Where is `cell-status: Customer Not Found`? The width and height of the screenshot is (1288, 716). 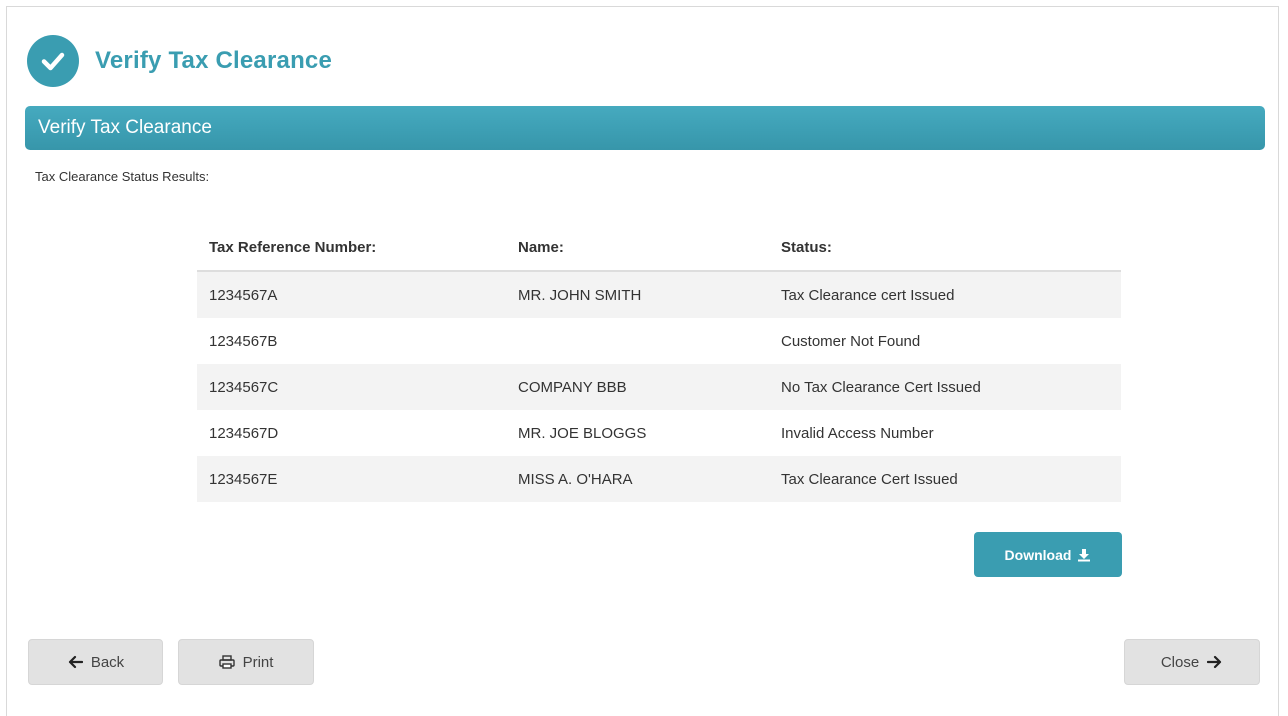
cell-status: Customer Not Found is located at coordinates (851, 341).